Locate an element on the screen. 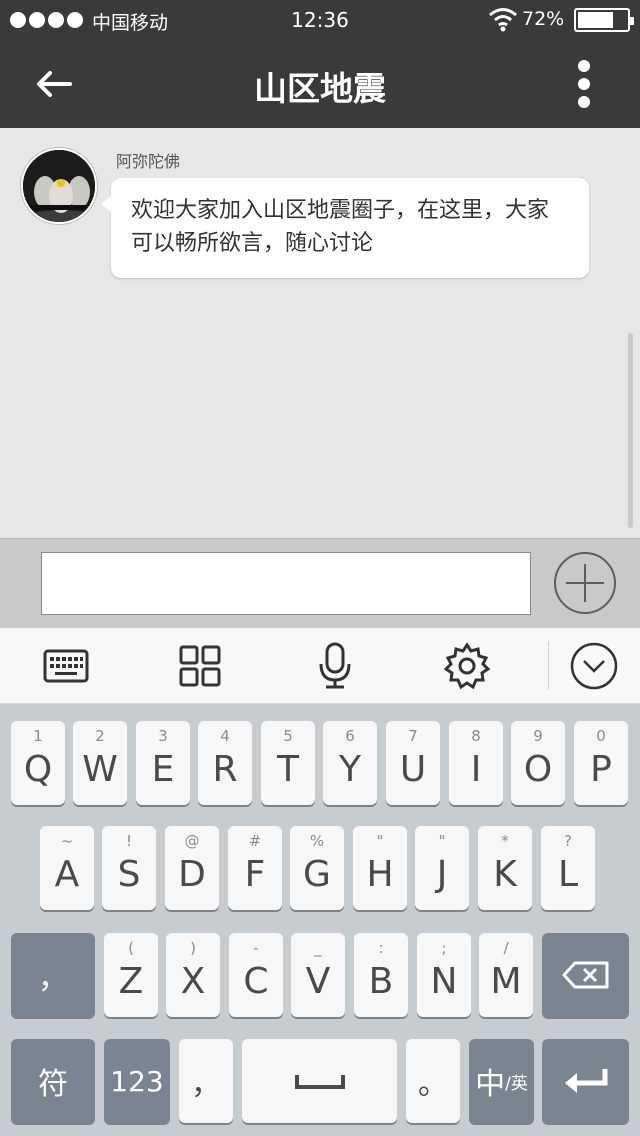 Image resolution: width=640 pixels, height=1136 pixels. key-label: L is located at coordinates (568, 874).